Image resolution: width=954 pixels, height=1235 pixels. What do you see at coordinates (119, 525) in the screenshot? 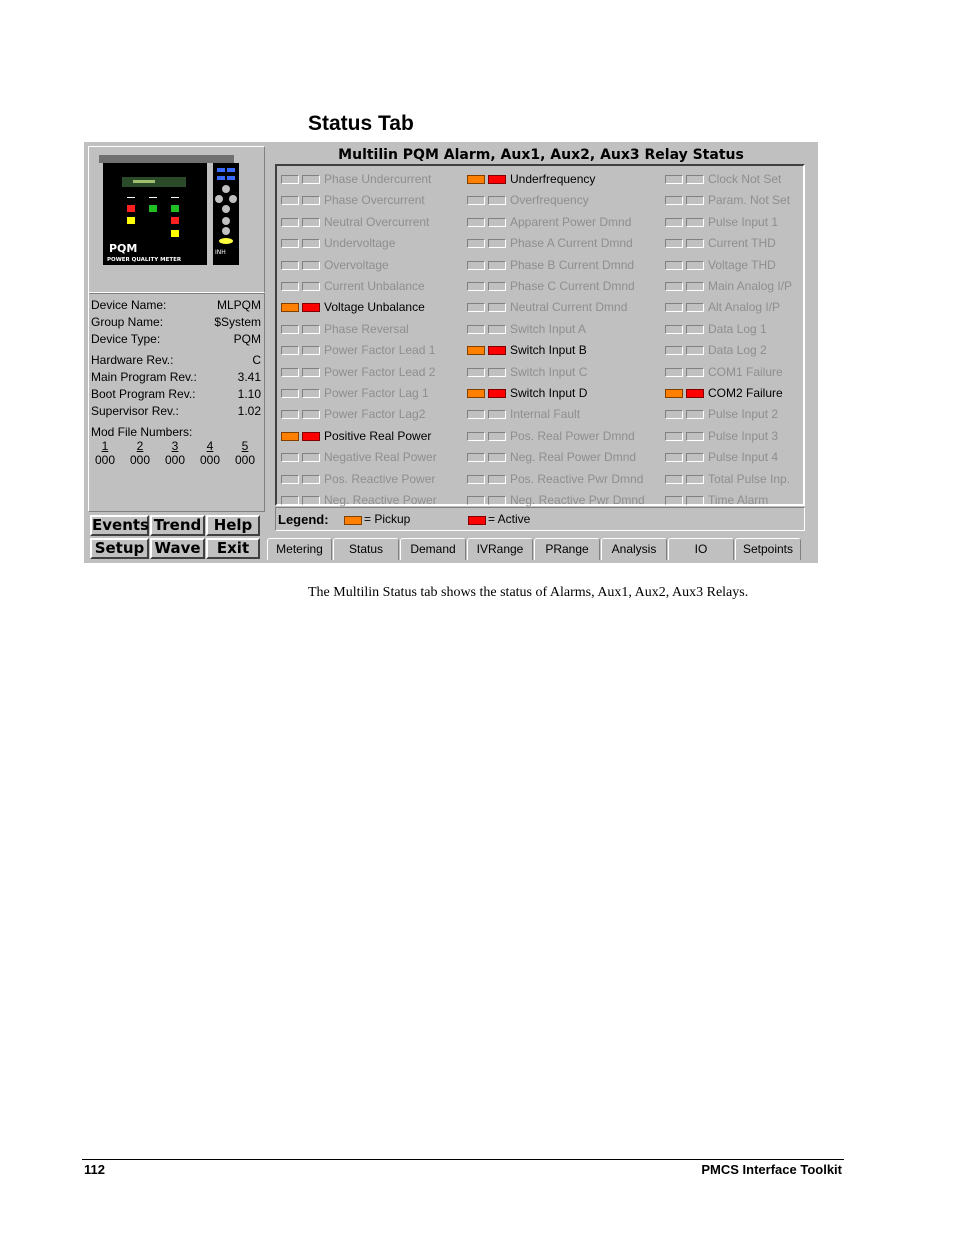
I see `events-button: Events` at bounding box center [119, 525].